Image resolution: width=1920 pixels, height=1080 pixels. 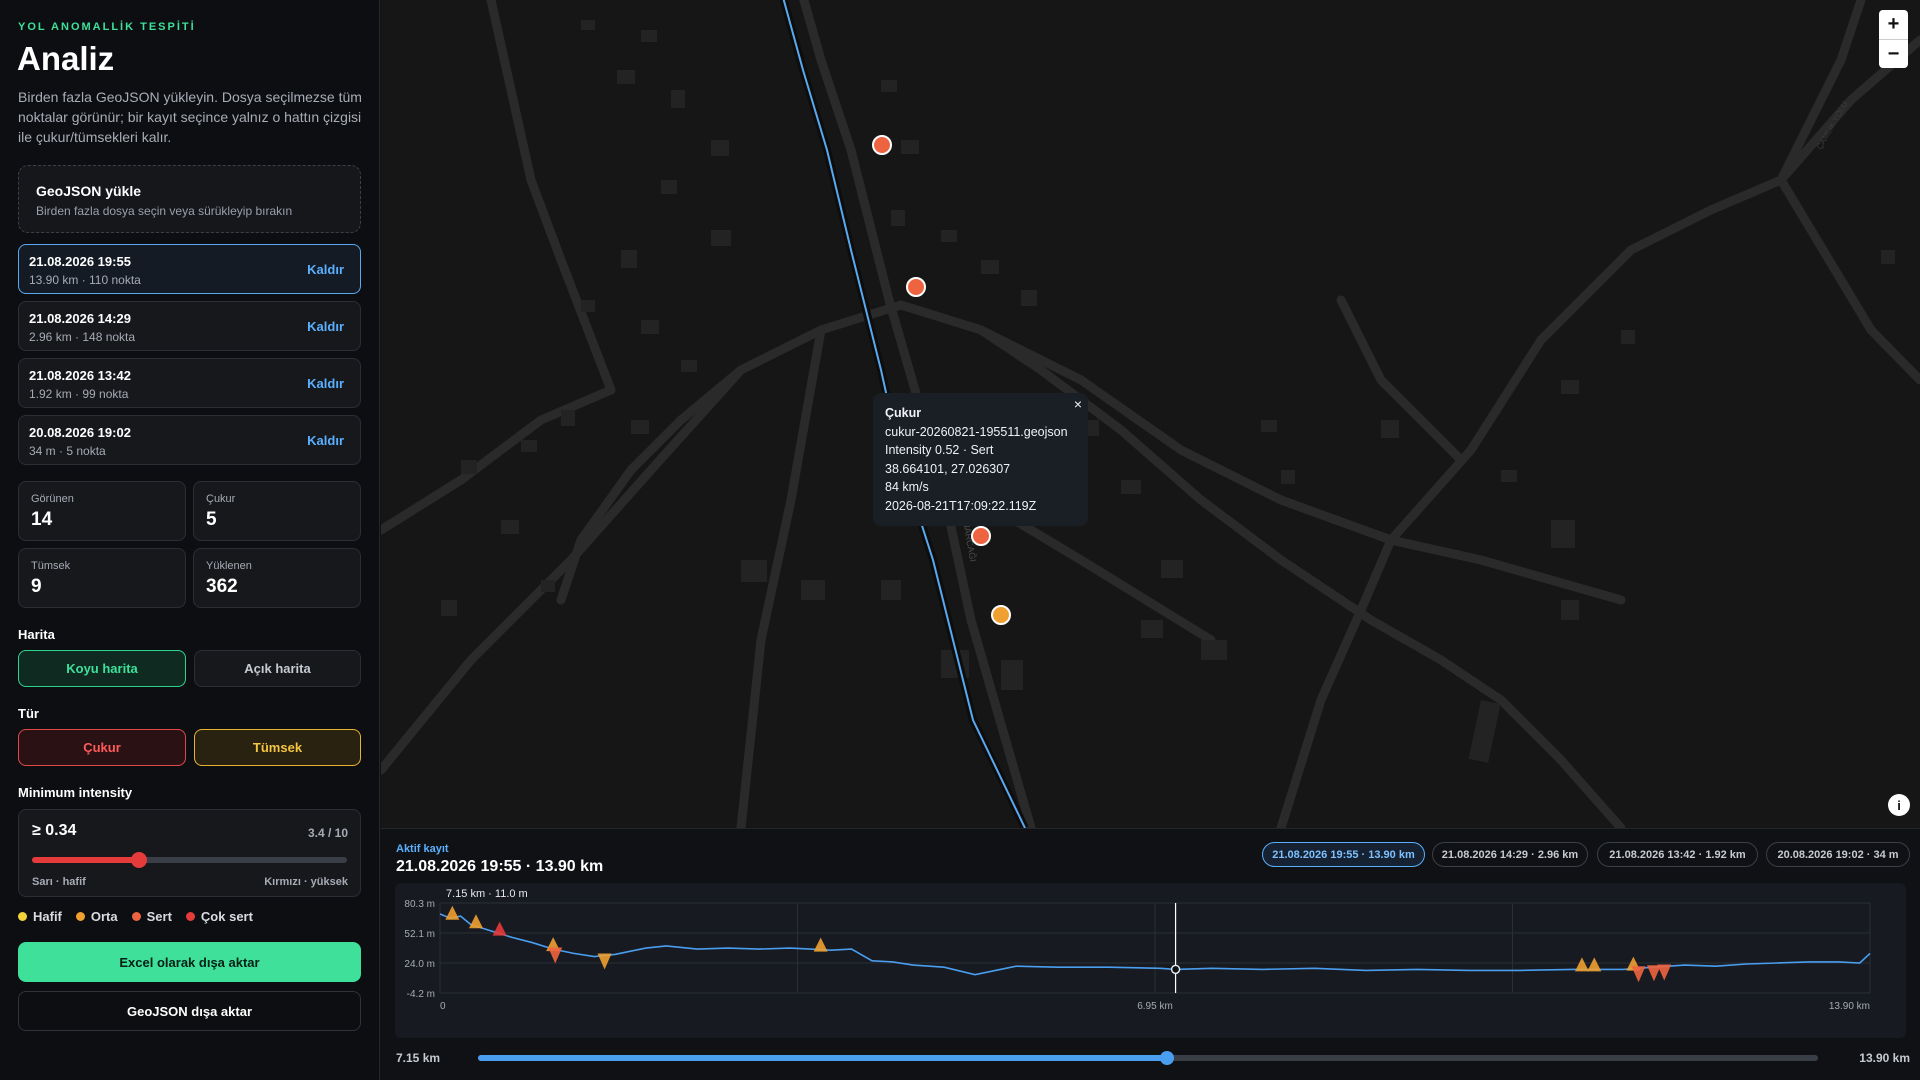 What do you see at coordinates (487, 894) in the screenshot?
I see `chart-cursor-label: 7.15 km · 11.0 m` at bounding box center [487, 894].